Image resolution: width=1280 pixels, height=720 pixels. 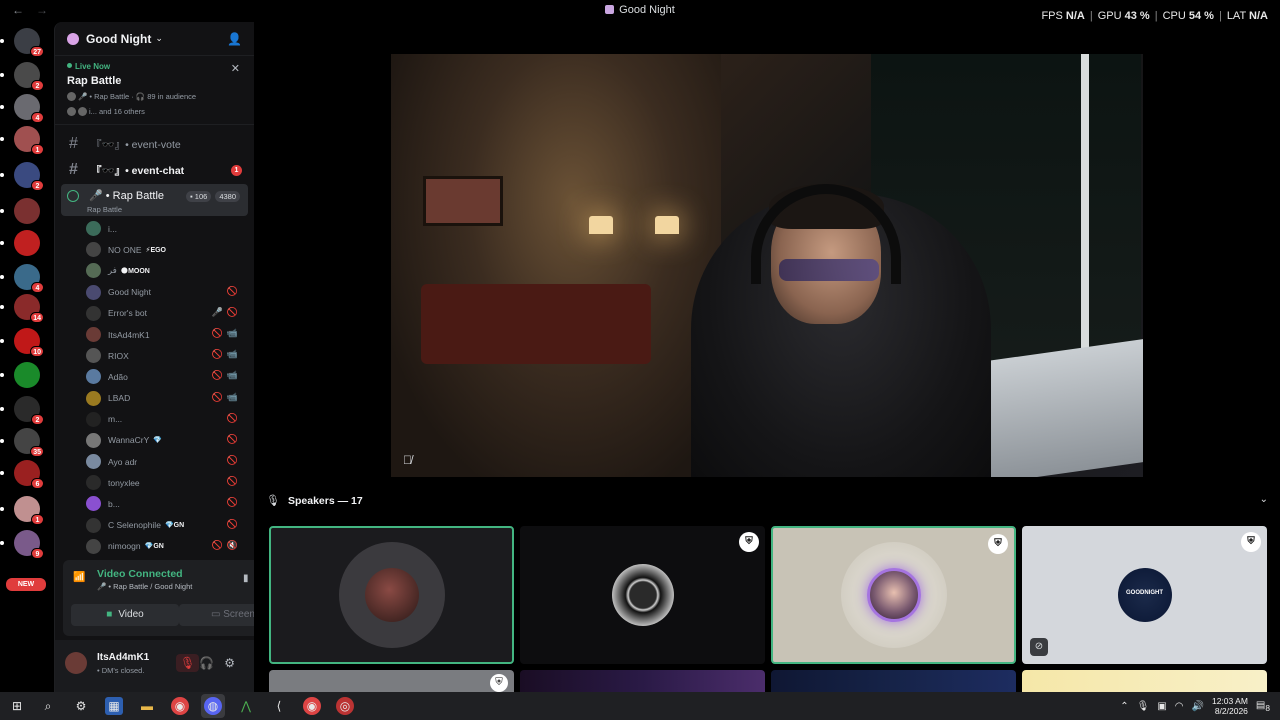 I want to click on mic-muted-icon: 🎙, so click(x=188, y=663).